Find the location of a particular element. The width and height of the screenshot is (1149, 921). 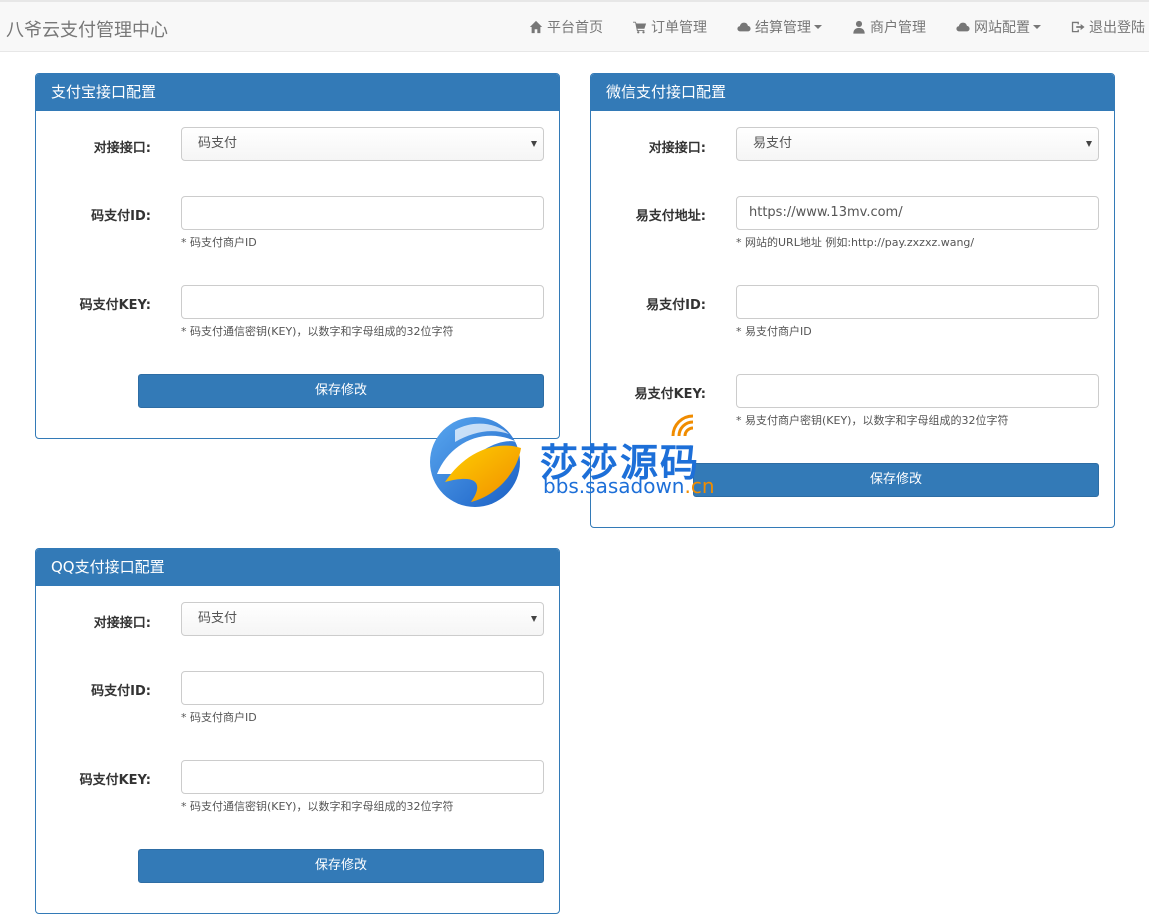

nav-item-settlement: 结算管理 is located at coordinates (779, 27).